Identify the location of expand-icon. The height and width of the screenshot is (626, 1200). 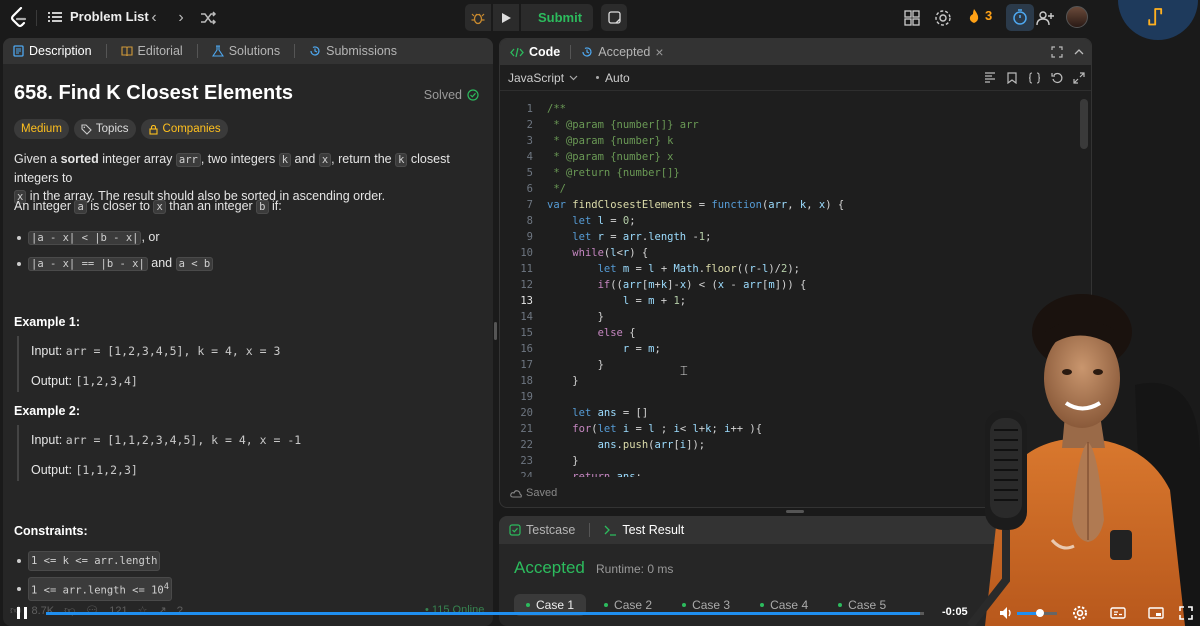
(1057, 52).